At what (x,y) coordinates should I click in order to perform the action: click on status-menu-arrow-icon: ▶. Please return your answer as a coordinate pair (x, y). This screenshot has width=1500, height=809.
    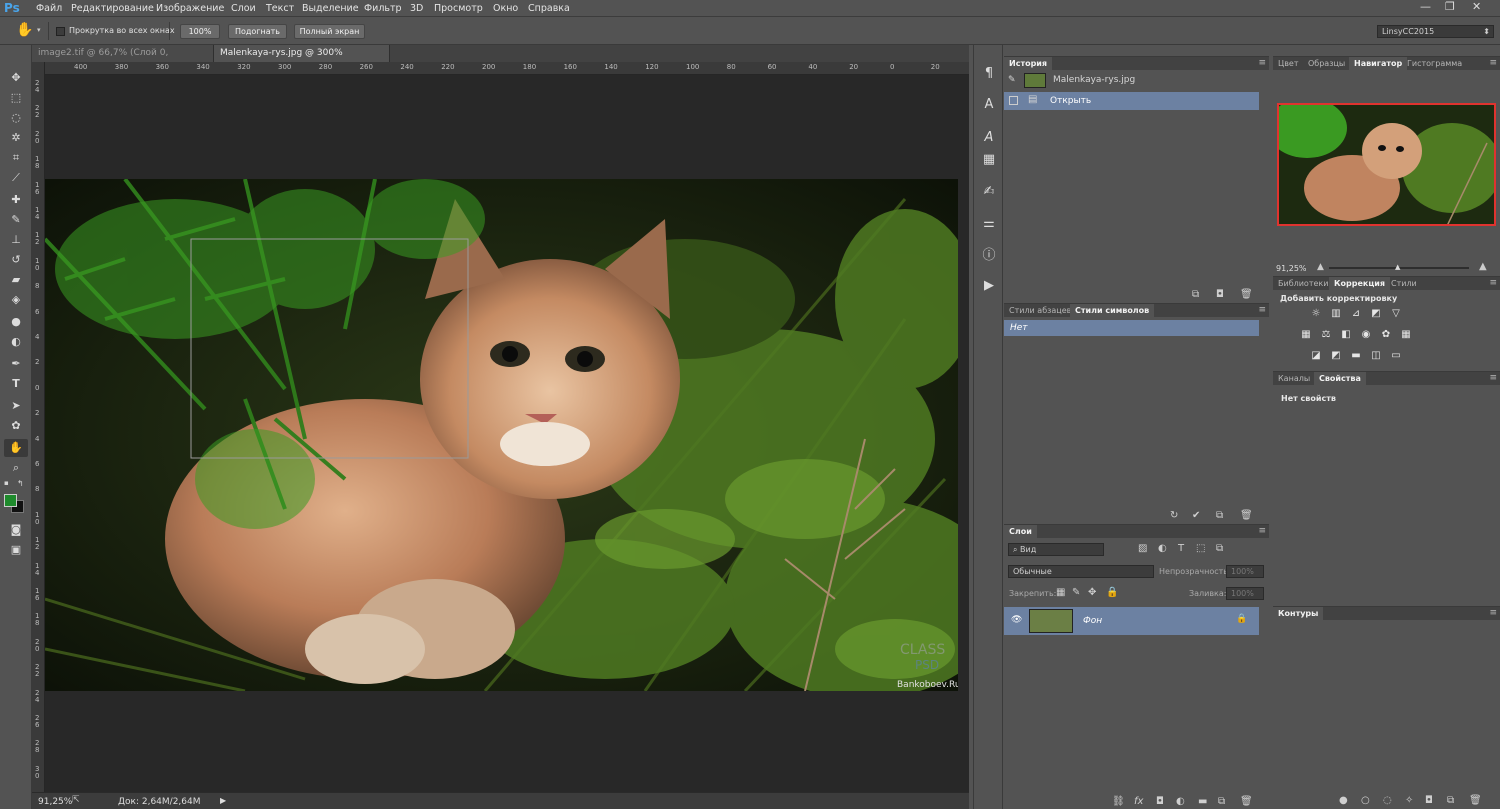
    Looking at the image, I should click on (223, 800).